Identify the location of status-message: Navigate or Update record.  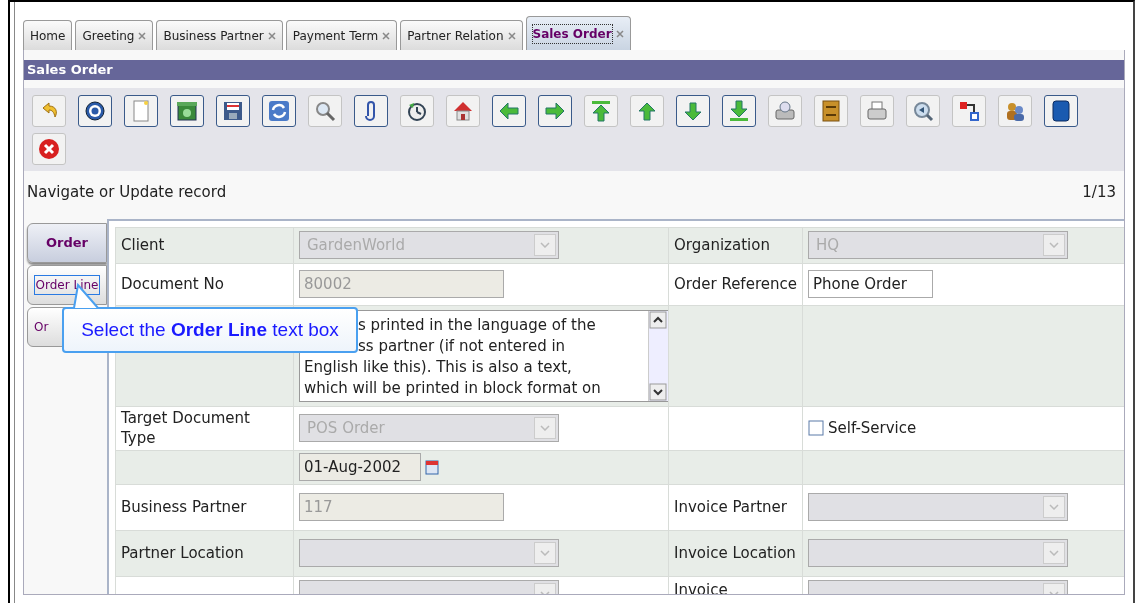
(127, 192).